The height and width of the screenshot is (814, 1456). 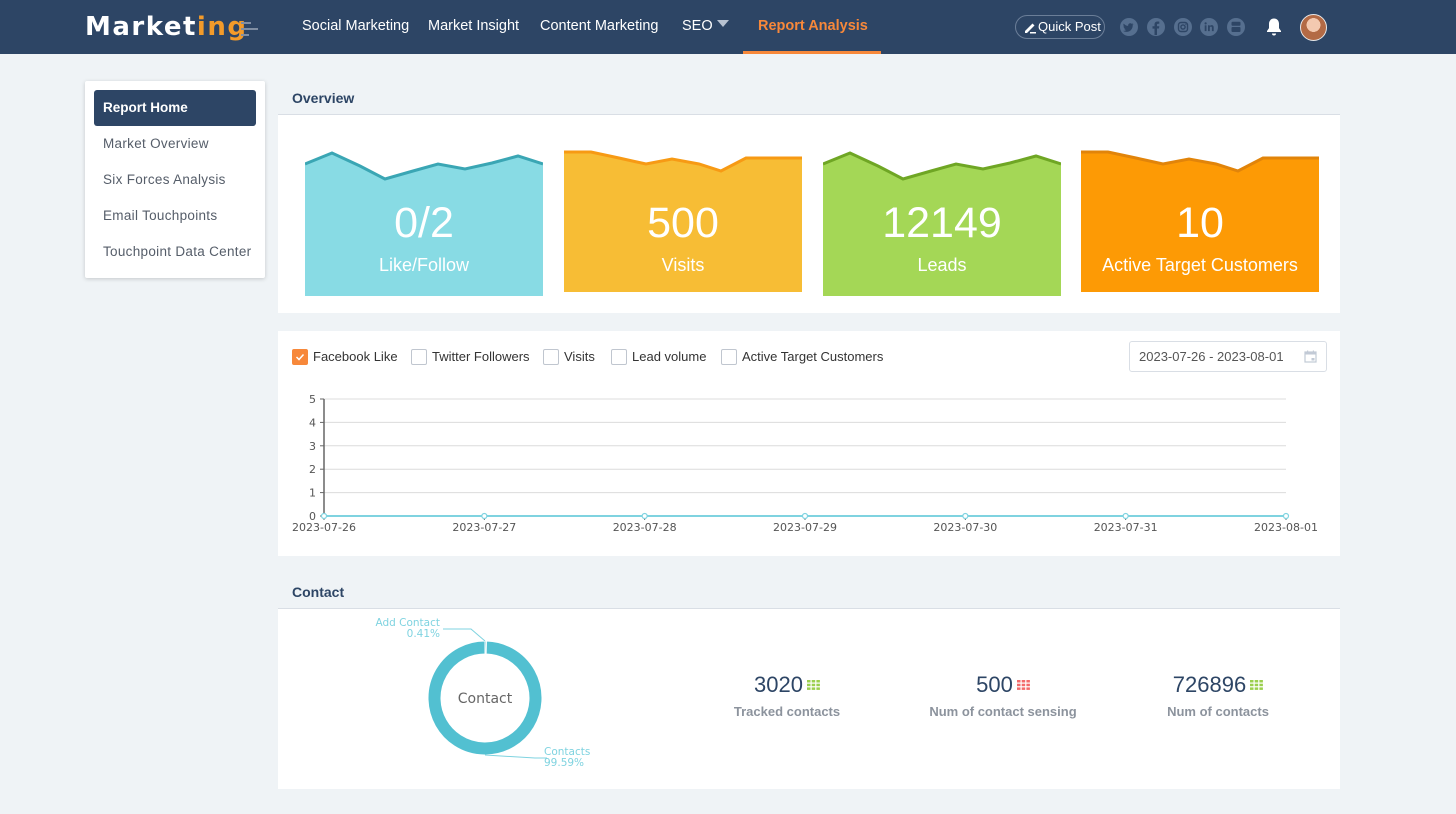 I want to click on pencil-icon, so click(x=1030, y=28).